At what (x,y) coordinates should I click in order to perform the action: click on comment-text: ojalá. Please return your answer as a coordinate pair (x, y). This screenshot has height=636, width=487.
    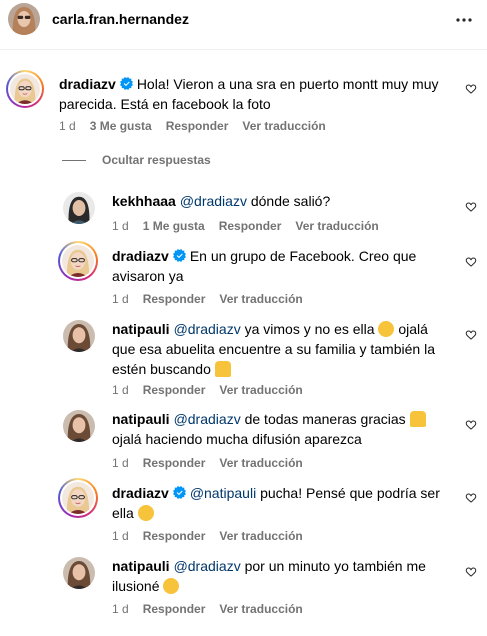
    Looking at the image, I should click on (413, 329).